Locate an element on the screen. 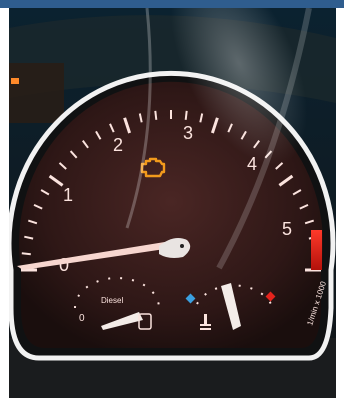  tach-label-5: 5 is located at coordinates (287, 229).